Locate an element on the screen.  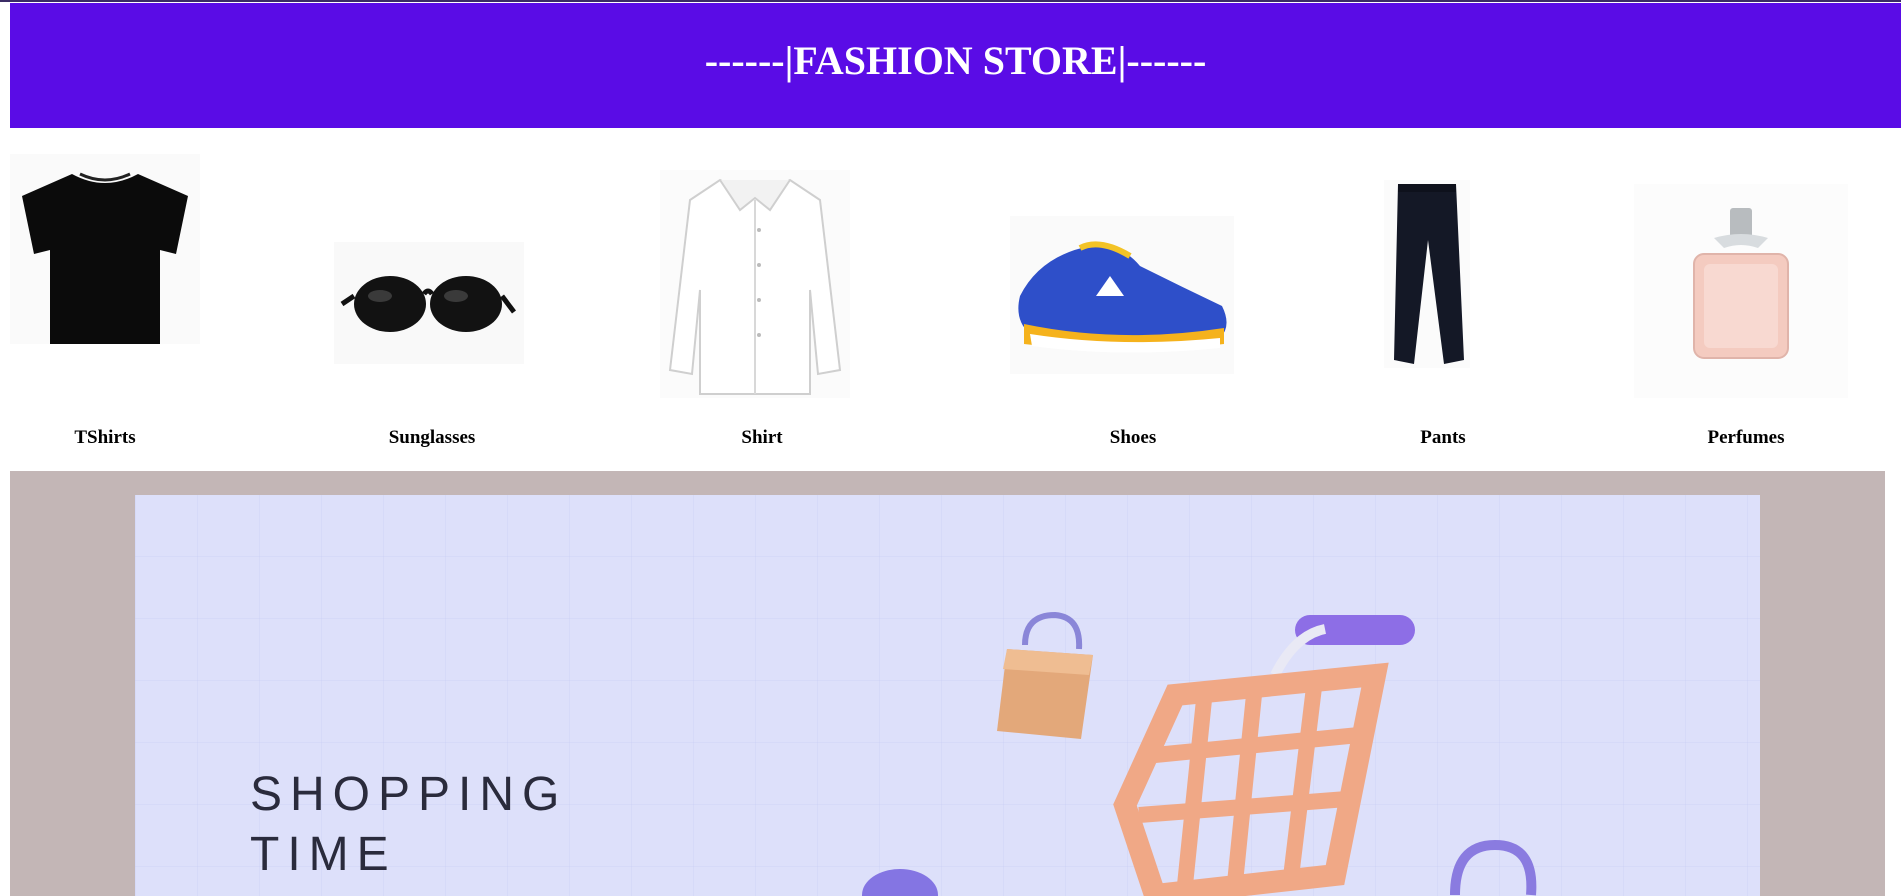
site-header: ------|FASHION STORE|------ is located at coordinates (955, 65).